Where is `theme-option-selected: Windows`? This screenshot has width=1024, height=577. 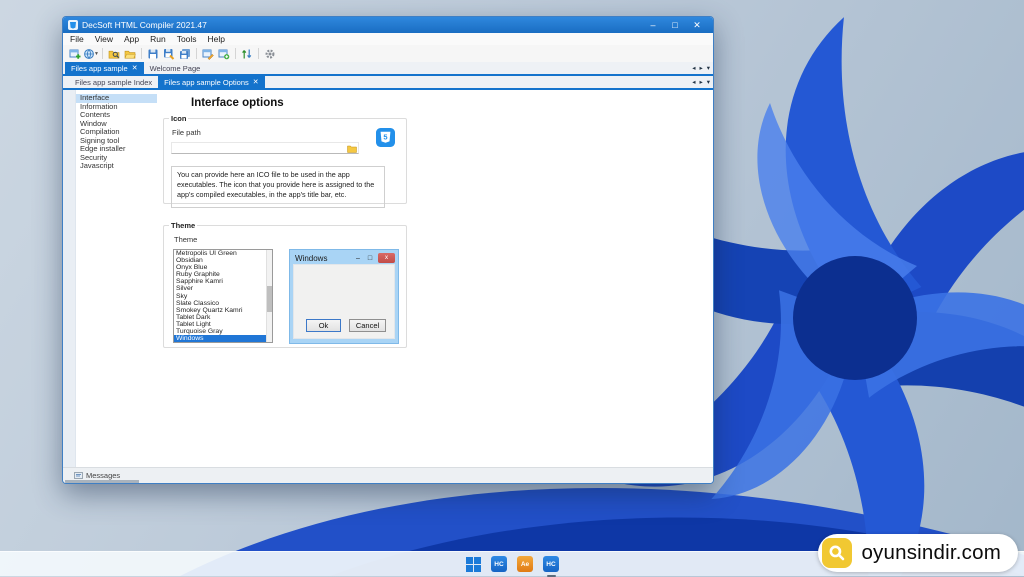
theme-option-selected: Windows is located at coordinates (223, 338).